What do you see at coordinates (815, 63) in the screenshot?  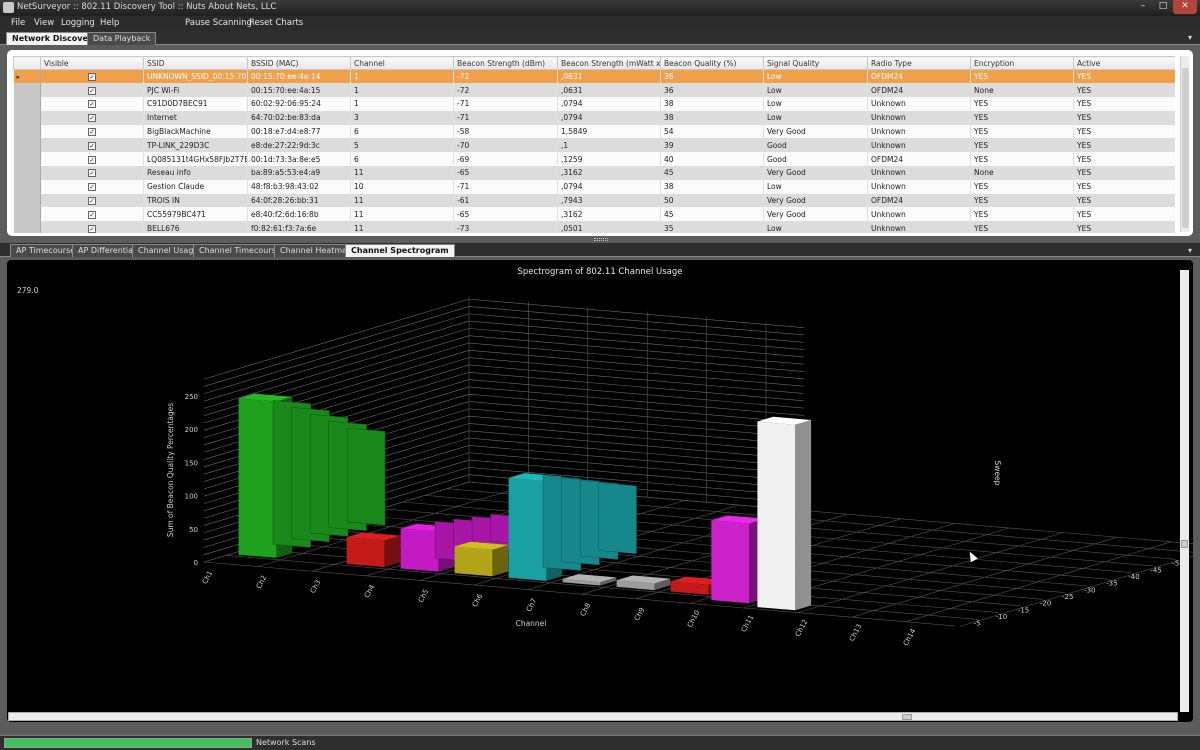 I see `column-header: Signal Quality` at bounding box center [815, 63].